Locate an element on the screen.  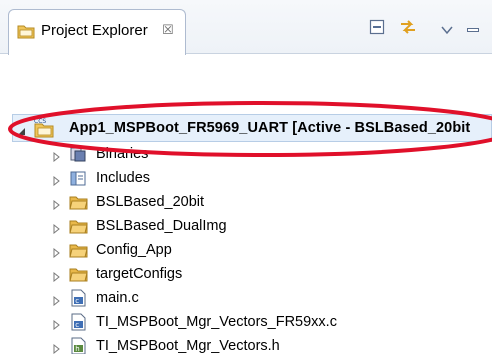
tree-item-binaries: Binaries is located at coordinates (246, 154).